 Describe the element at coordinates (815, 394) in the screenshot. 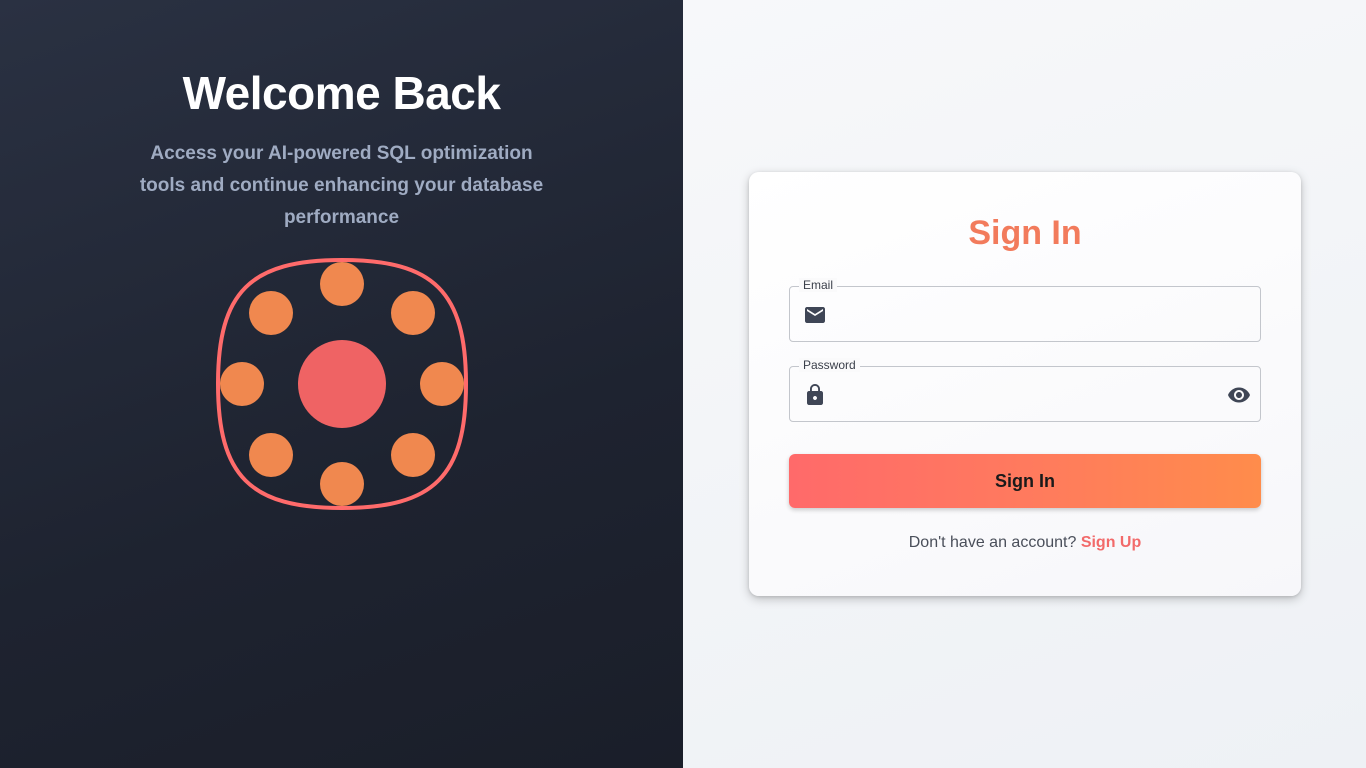

I see `lock-icon` at that location.